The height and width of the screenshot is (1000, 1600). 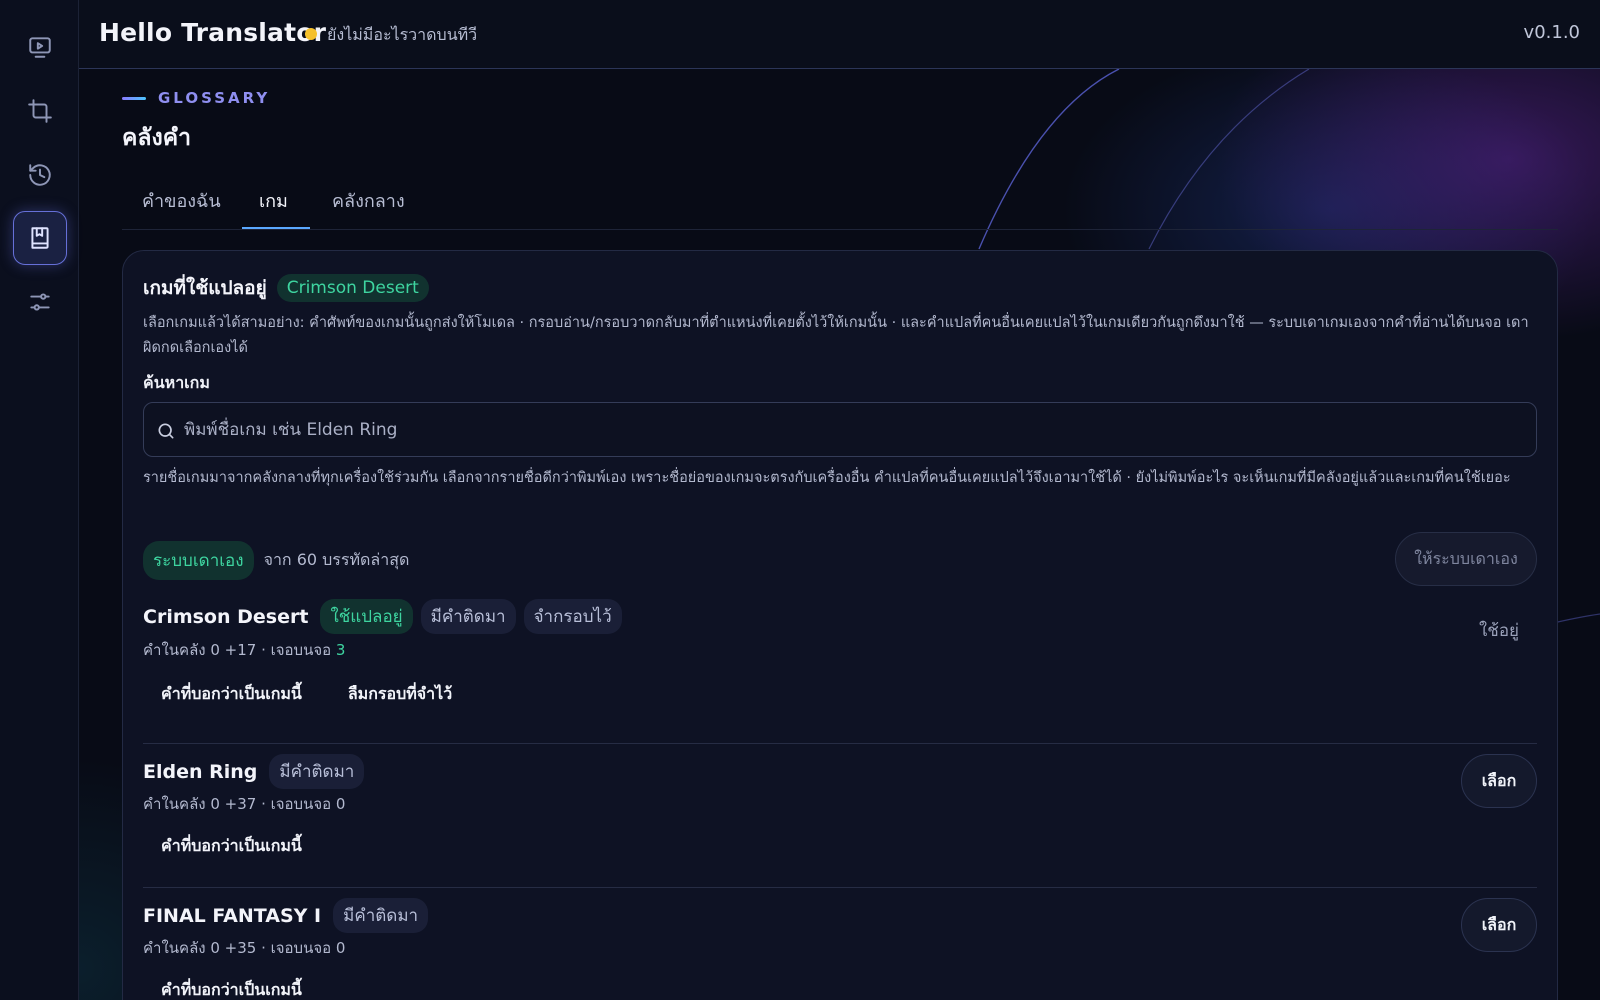 What do you see at coordinates (198, 560) in the screenshot?
I see `auto-detect-badge: ระบบเดาเอง` at bounding box center [198, 560].